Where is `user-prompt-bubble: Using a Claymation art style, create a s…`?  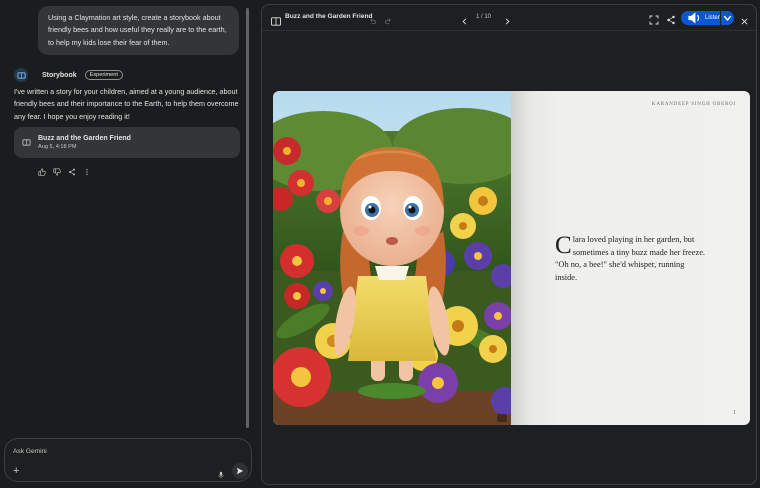
user-prompt-bubble: Using a Claymation art style, create a s… is located at coordinates (138, 31).